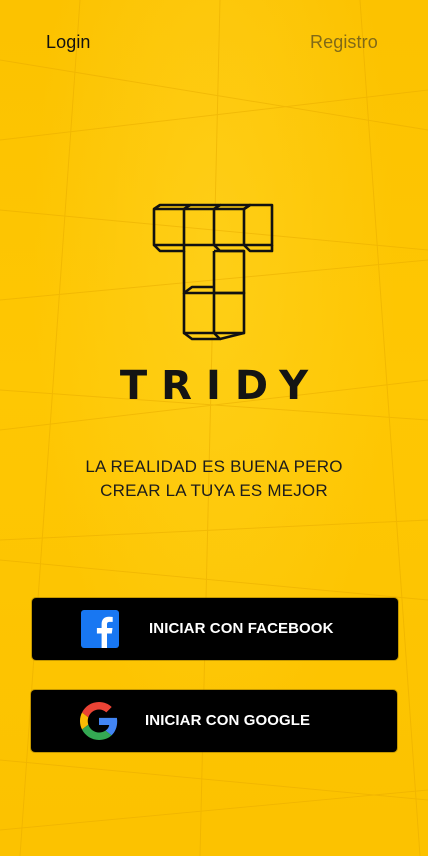 The height and width of the screenshot is (856, 428). What do you see at coordinates (100, 629) in the screenshot?
I see `facebook-icon` at bounding box center [100, 629].